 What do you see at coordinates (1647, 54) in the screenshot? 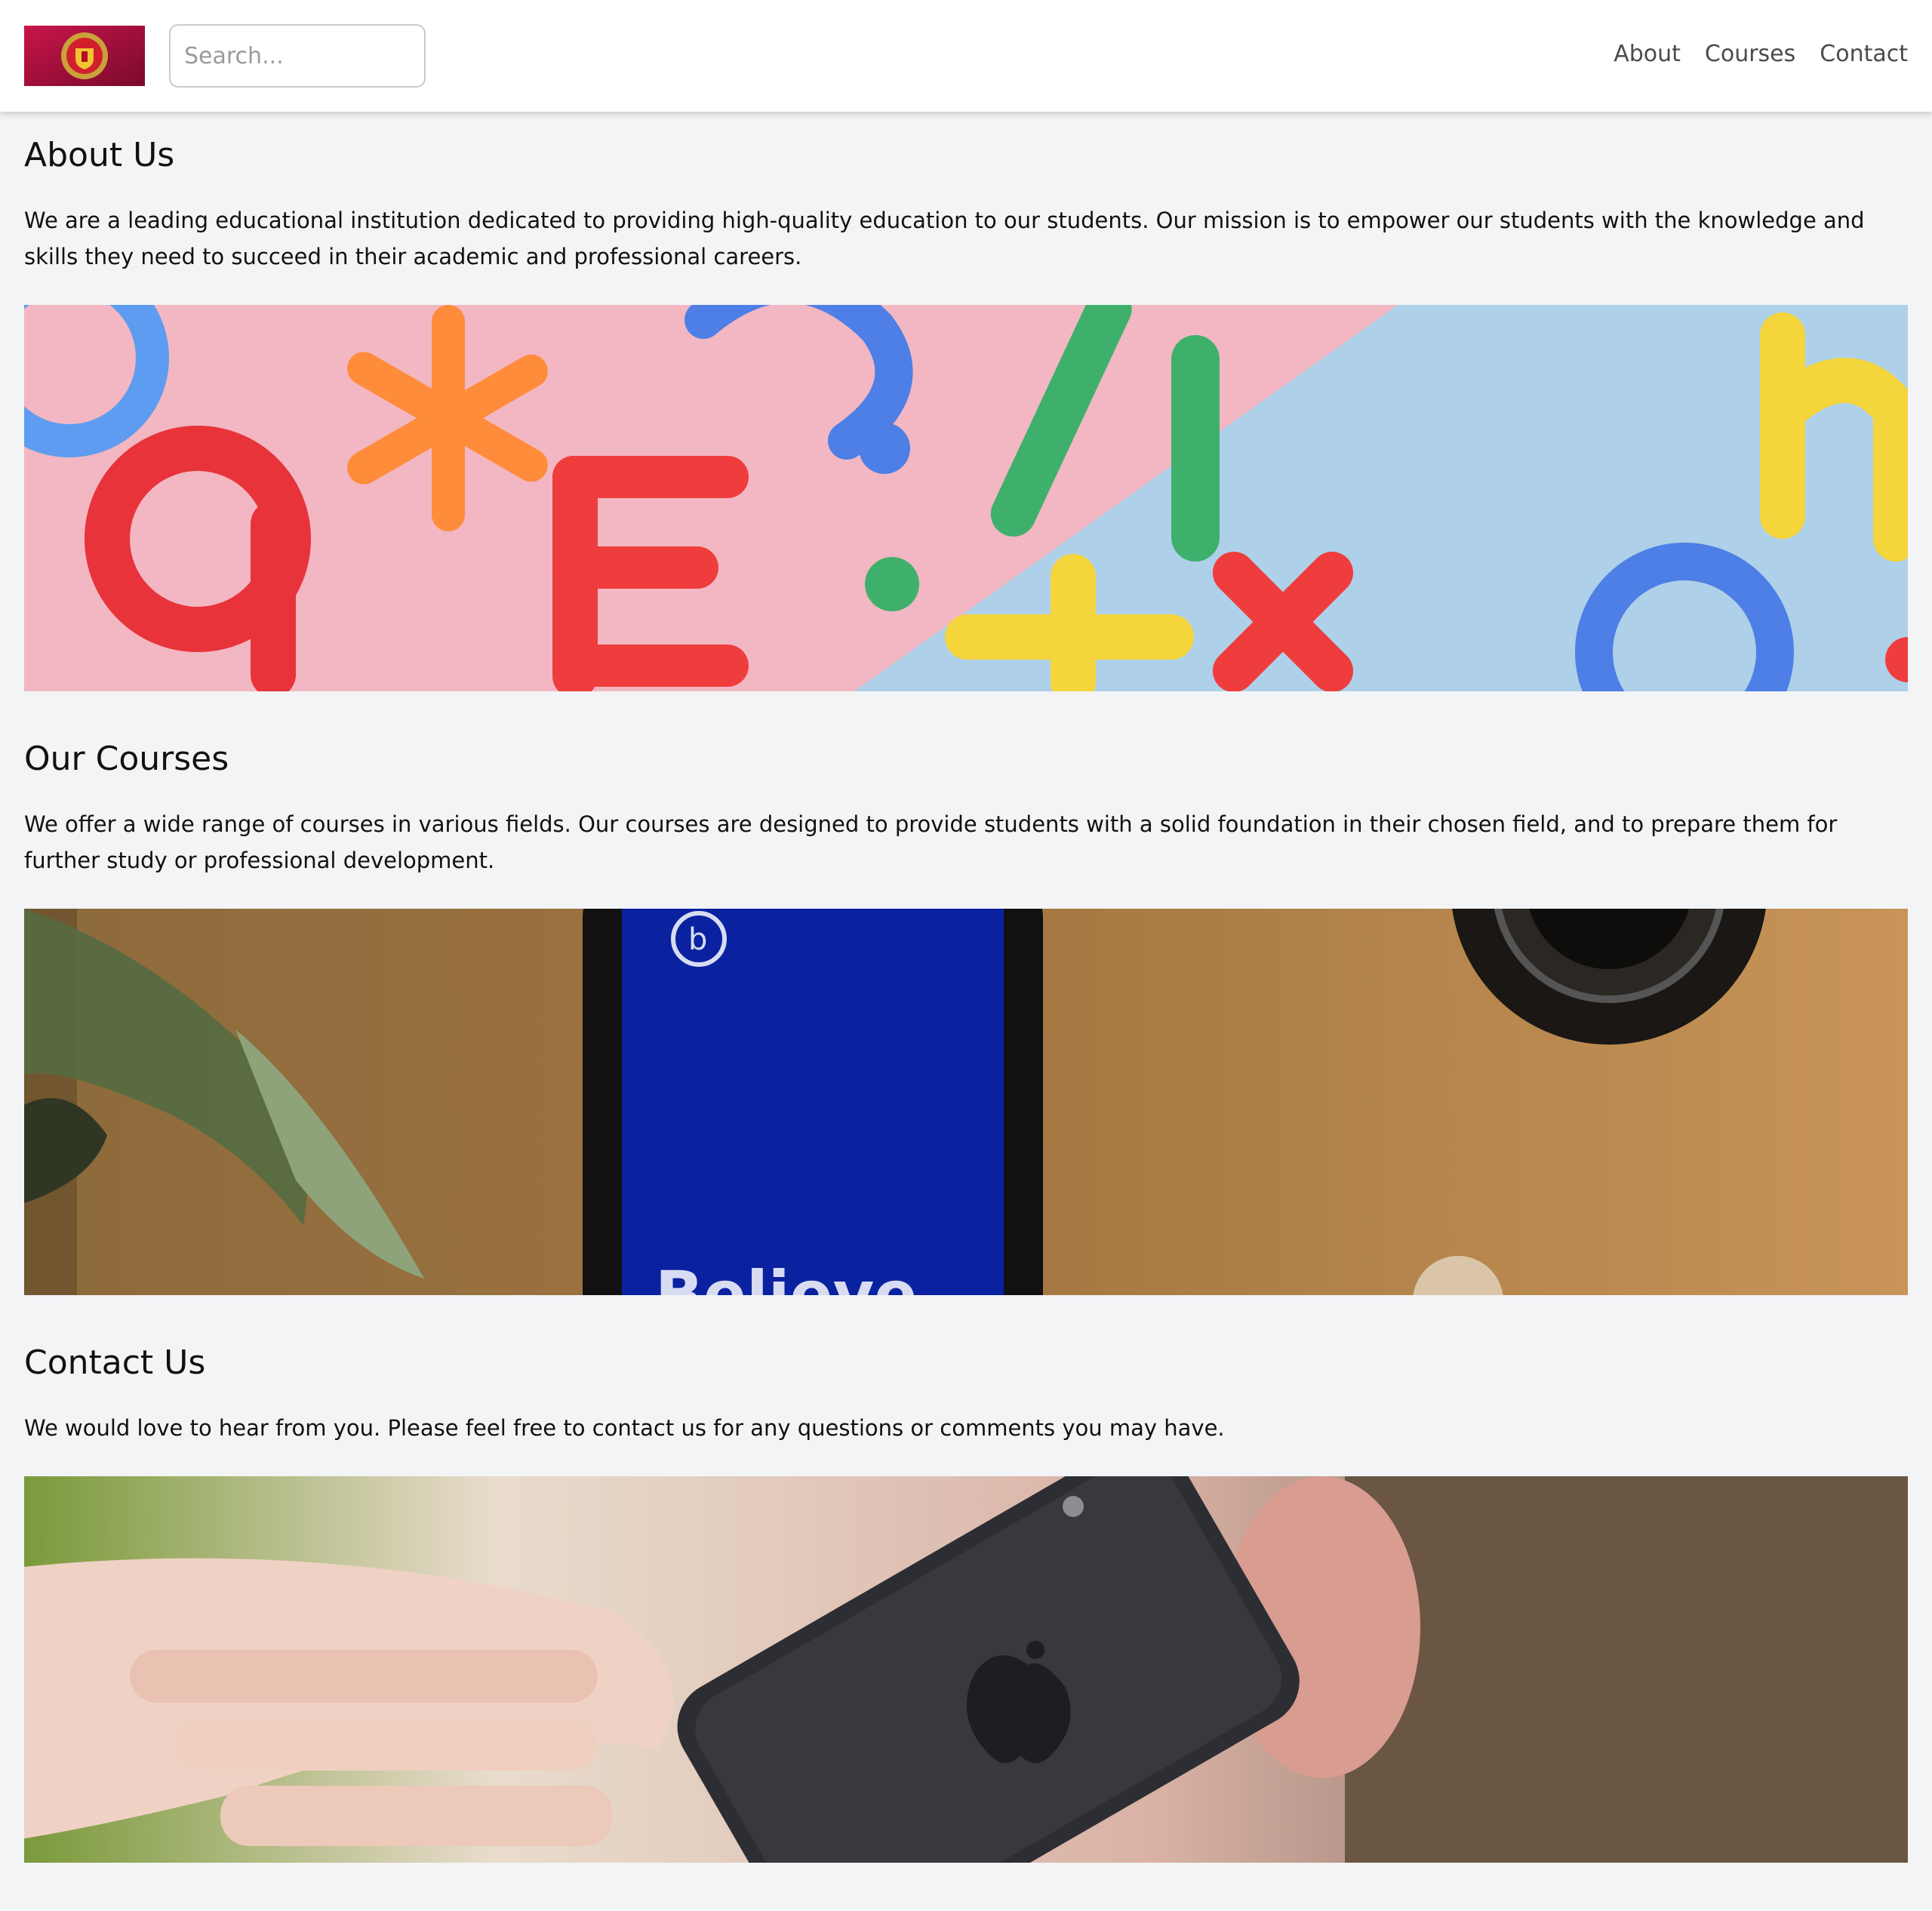
I see `nav-link-about: About` at bounding box center [1647, 54].